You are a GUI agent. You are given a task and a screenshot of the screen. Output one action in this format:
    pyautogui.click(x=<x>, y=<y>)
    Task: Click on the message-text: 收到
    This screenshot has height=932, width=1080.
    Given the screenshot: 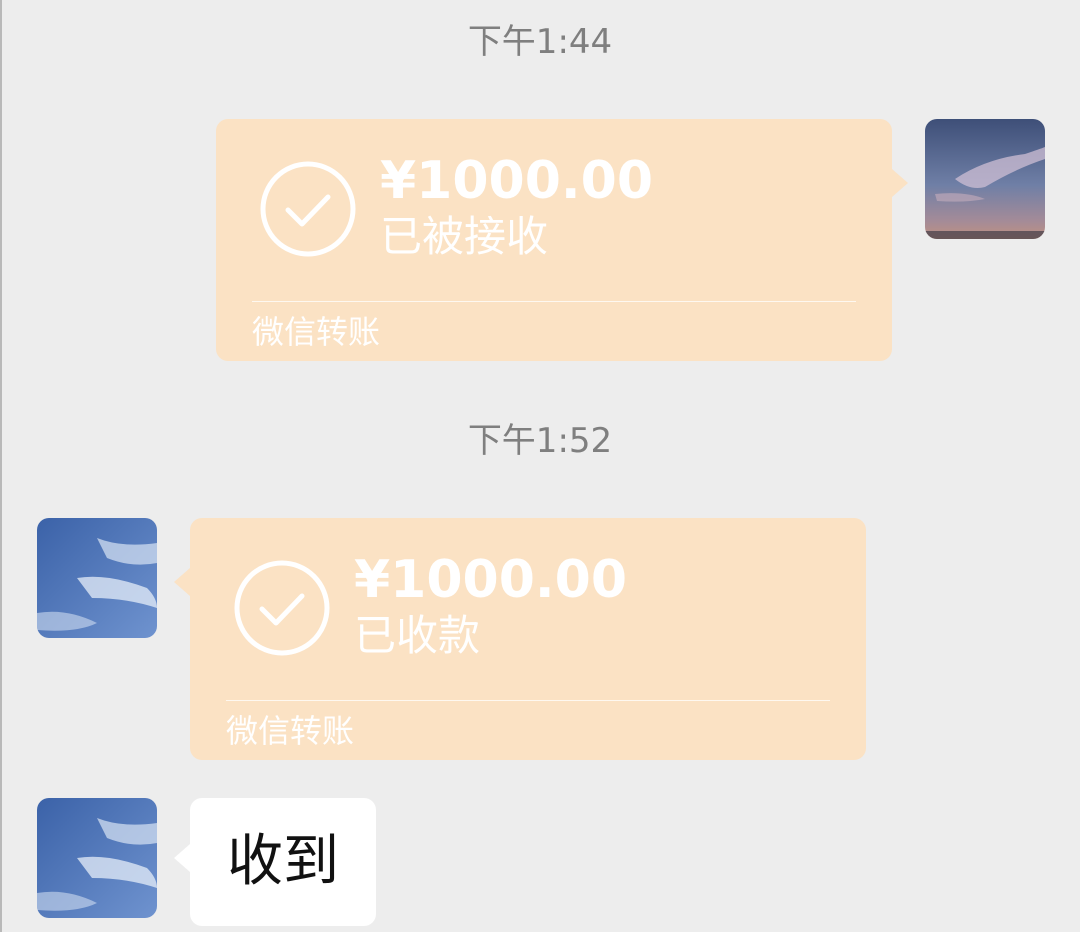 What is the action you would take?
    pyautogui.click(x=283, y=861)
    